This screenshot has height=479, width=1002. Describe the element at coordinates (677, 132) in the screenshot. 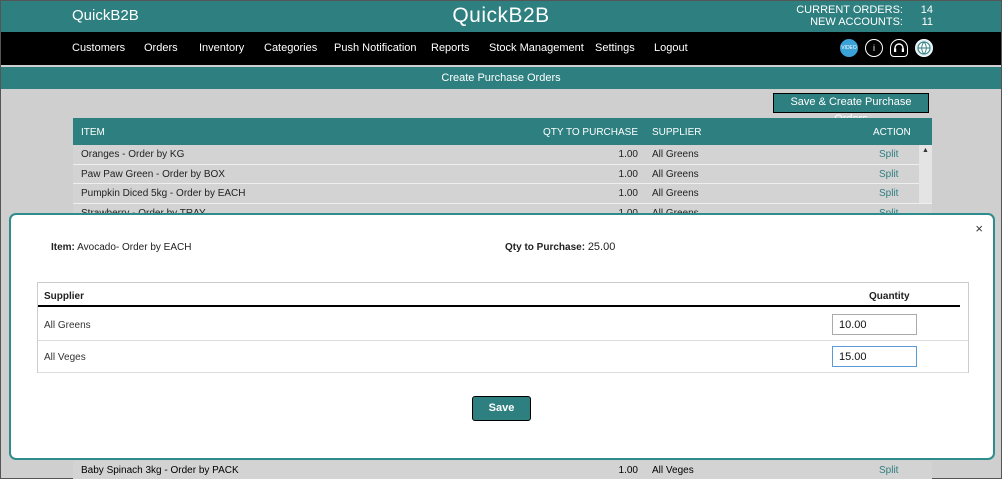

I see `header-supplier: SUPPLIER` at that location.